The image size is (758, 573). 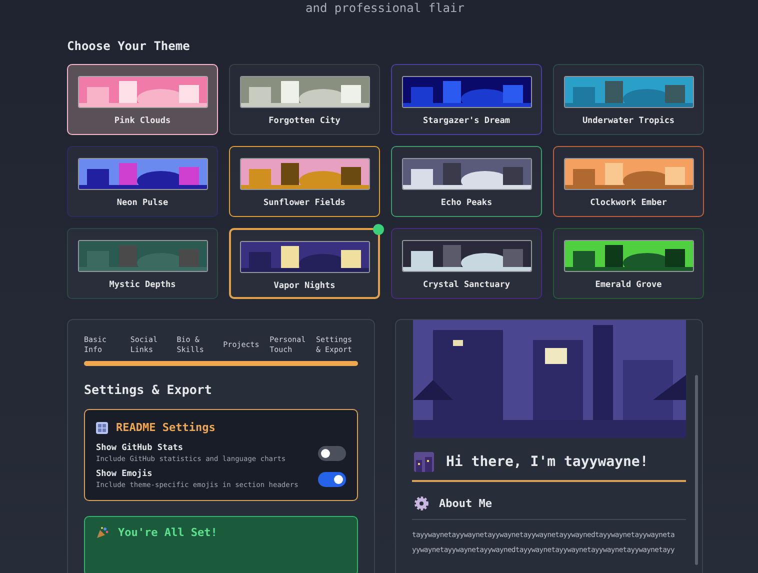 I want to click on theme-name: Crystal Sanctuary, so click(x=466, y=285).